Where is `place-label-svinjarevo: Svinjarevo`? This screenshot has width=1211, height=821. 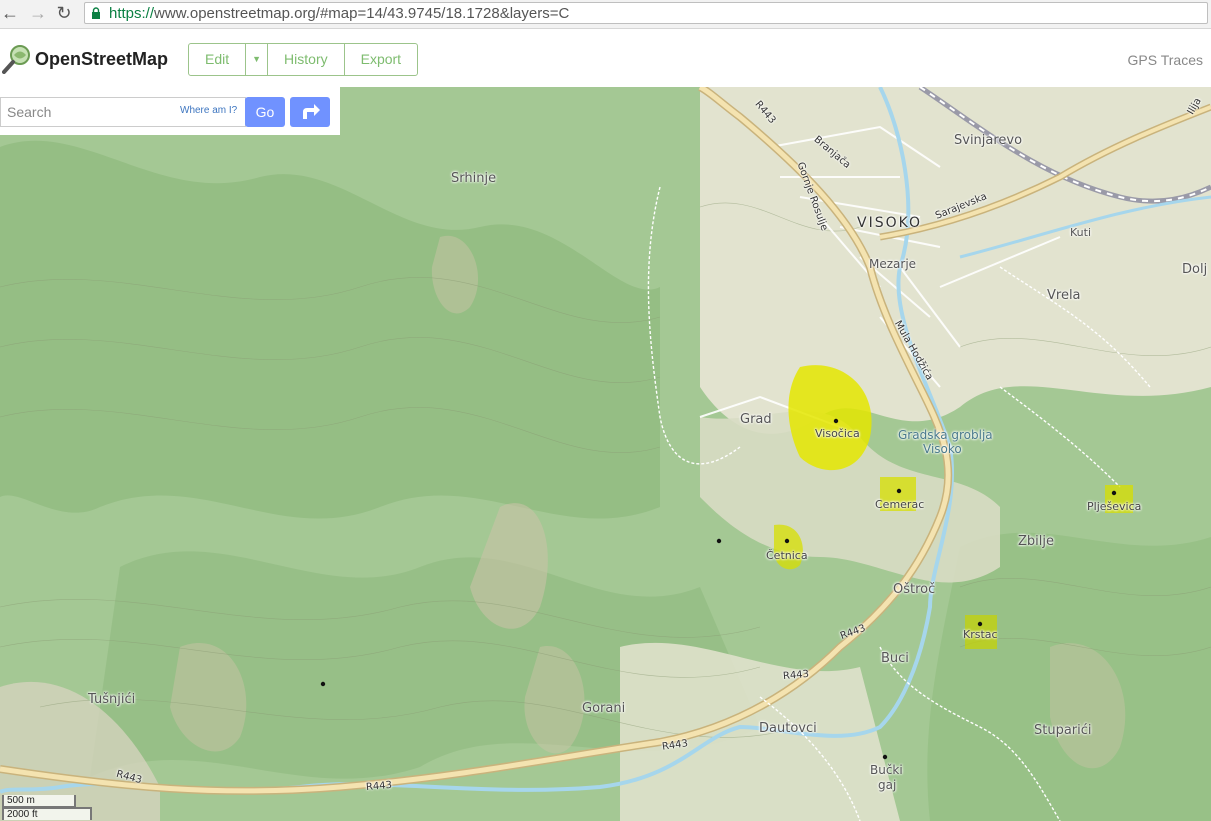
place-label-svinjarevo: Svinjarevo is located at coordinates (988, 140).